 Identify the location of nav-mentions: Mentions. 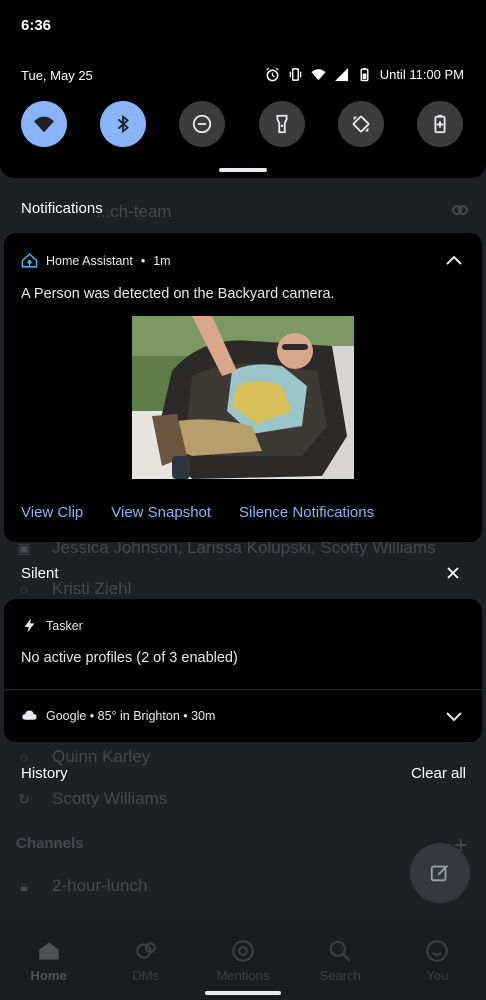
(243, 960).